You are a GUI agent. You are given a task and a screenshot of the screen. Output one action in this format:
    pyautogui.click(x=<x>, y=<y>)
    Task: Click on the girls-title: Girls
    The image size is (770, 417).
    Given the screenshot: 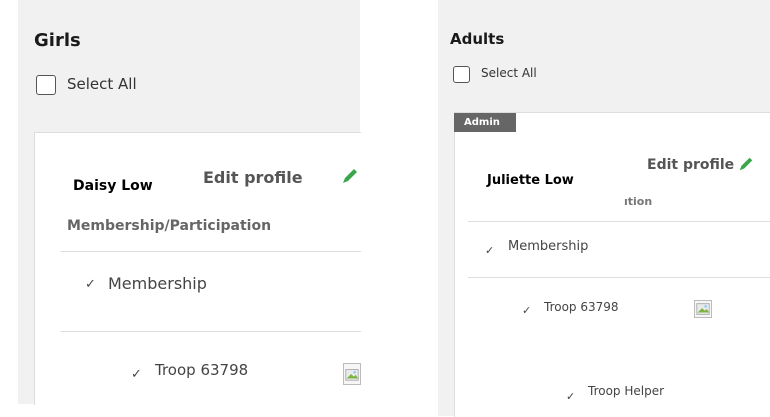 What is the action you would take?
    pyautogui.click(x=57, y=40)
    